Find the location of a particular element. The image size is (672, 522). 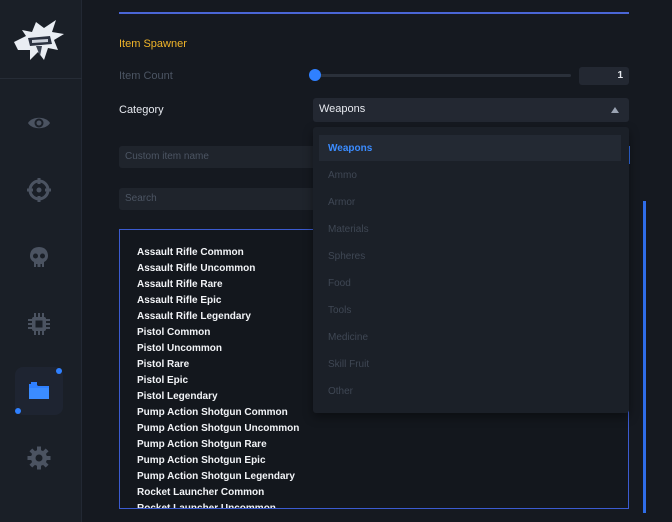

scrollbar is located at coordinates (644, 357).